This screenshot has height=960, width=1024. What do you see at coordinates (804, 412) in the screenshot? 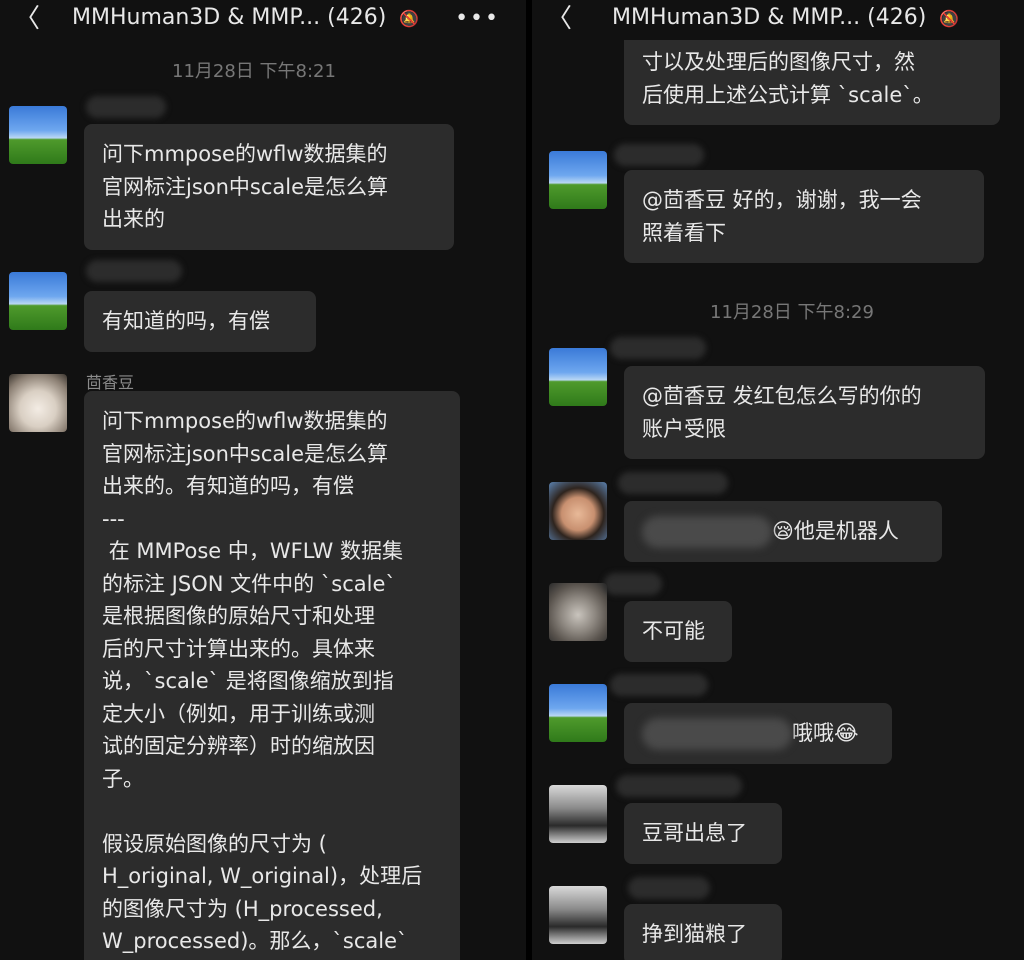
I see `message-bubble: @茴香豆 发红包怎么写的你的 账户受限` at bounding box center [804, 412].